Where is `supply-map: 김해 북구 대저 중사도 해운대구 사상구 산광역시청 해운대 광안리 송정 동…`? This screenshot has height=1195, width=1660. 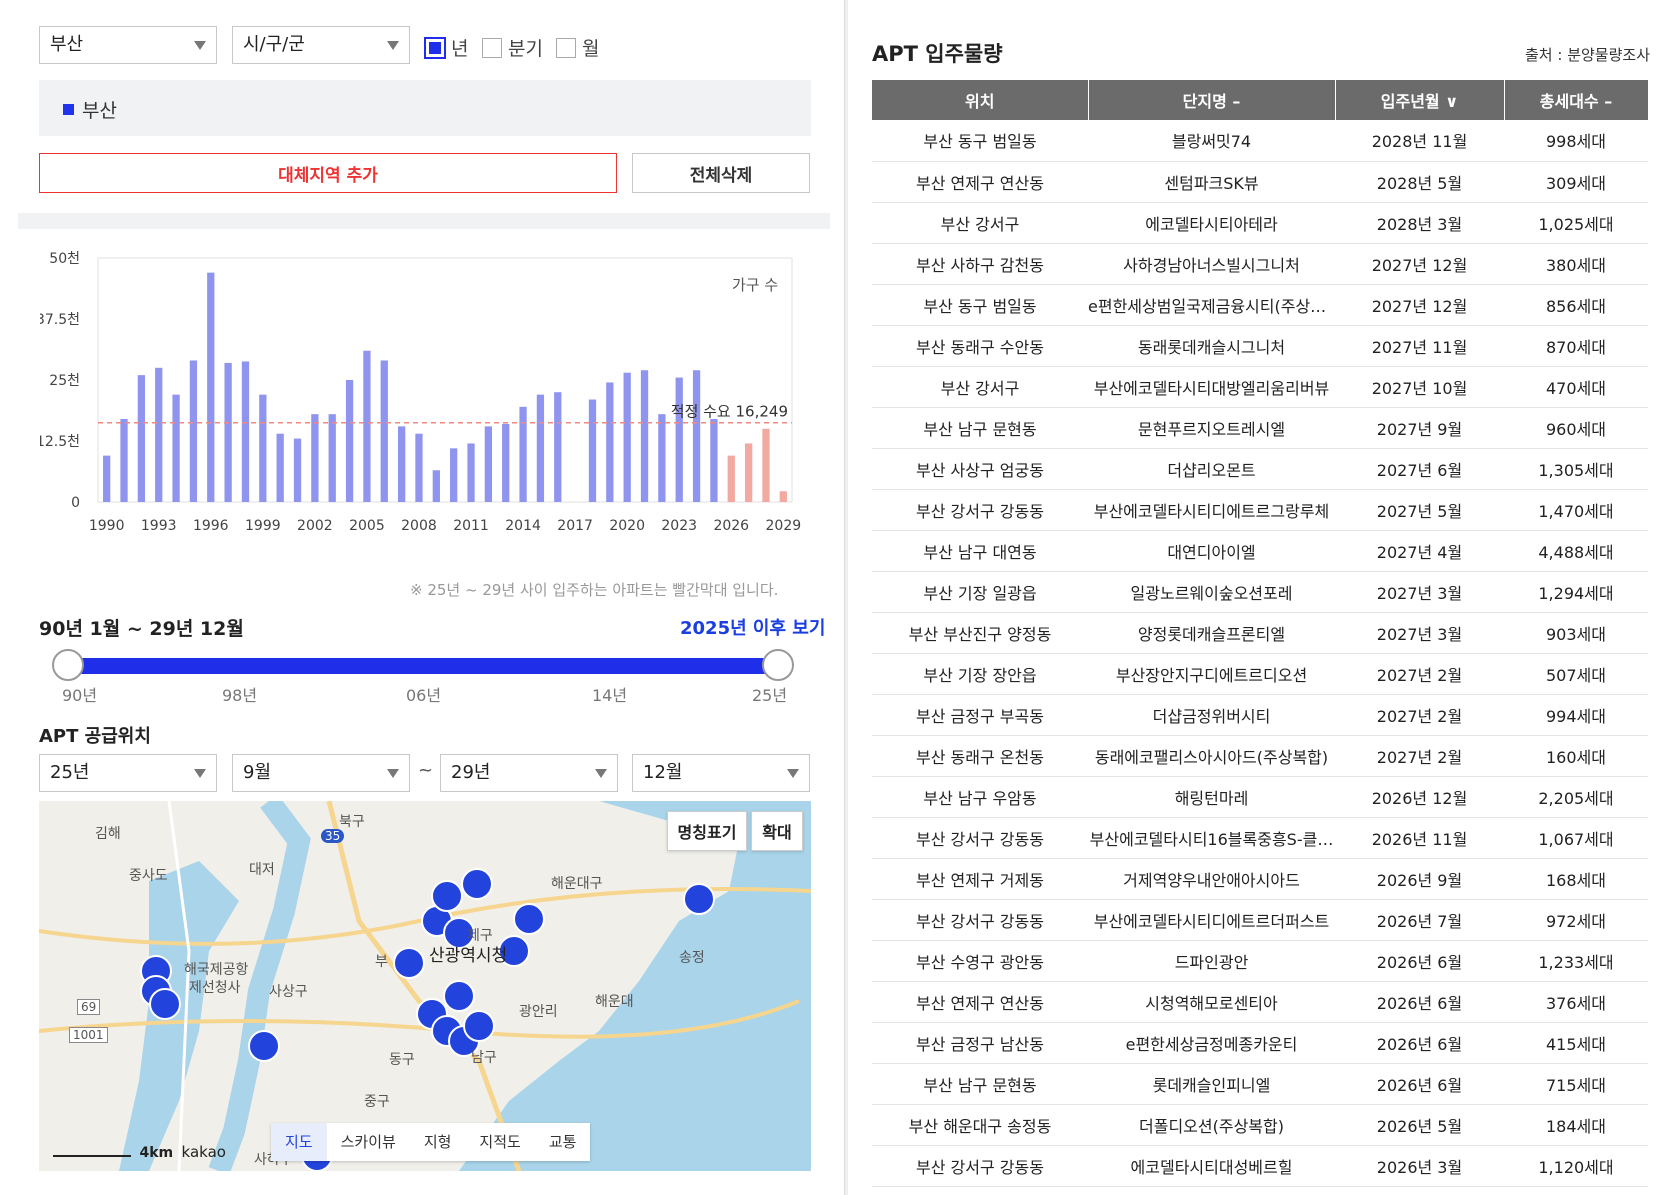 supply-map: 김해 북구 대저 중사도 해운대구 사상구 산광역시청 해운대 광안리 송정 동… is located at coordinates (425, 986).